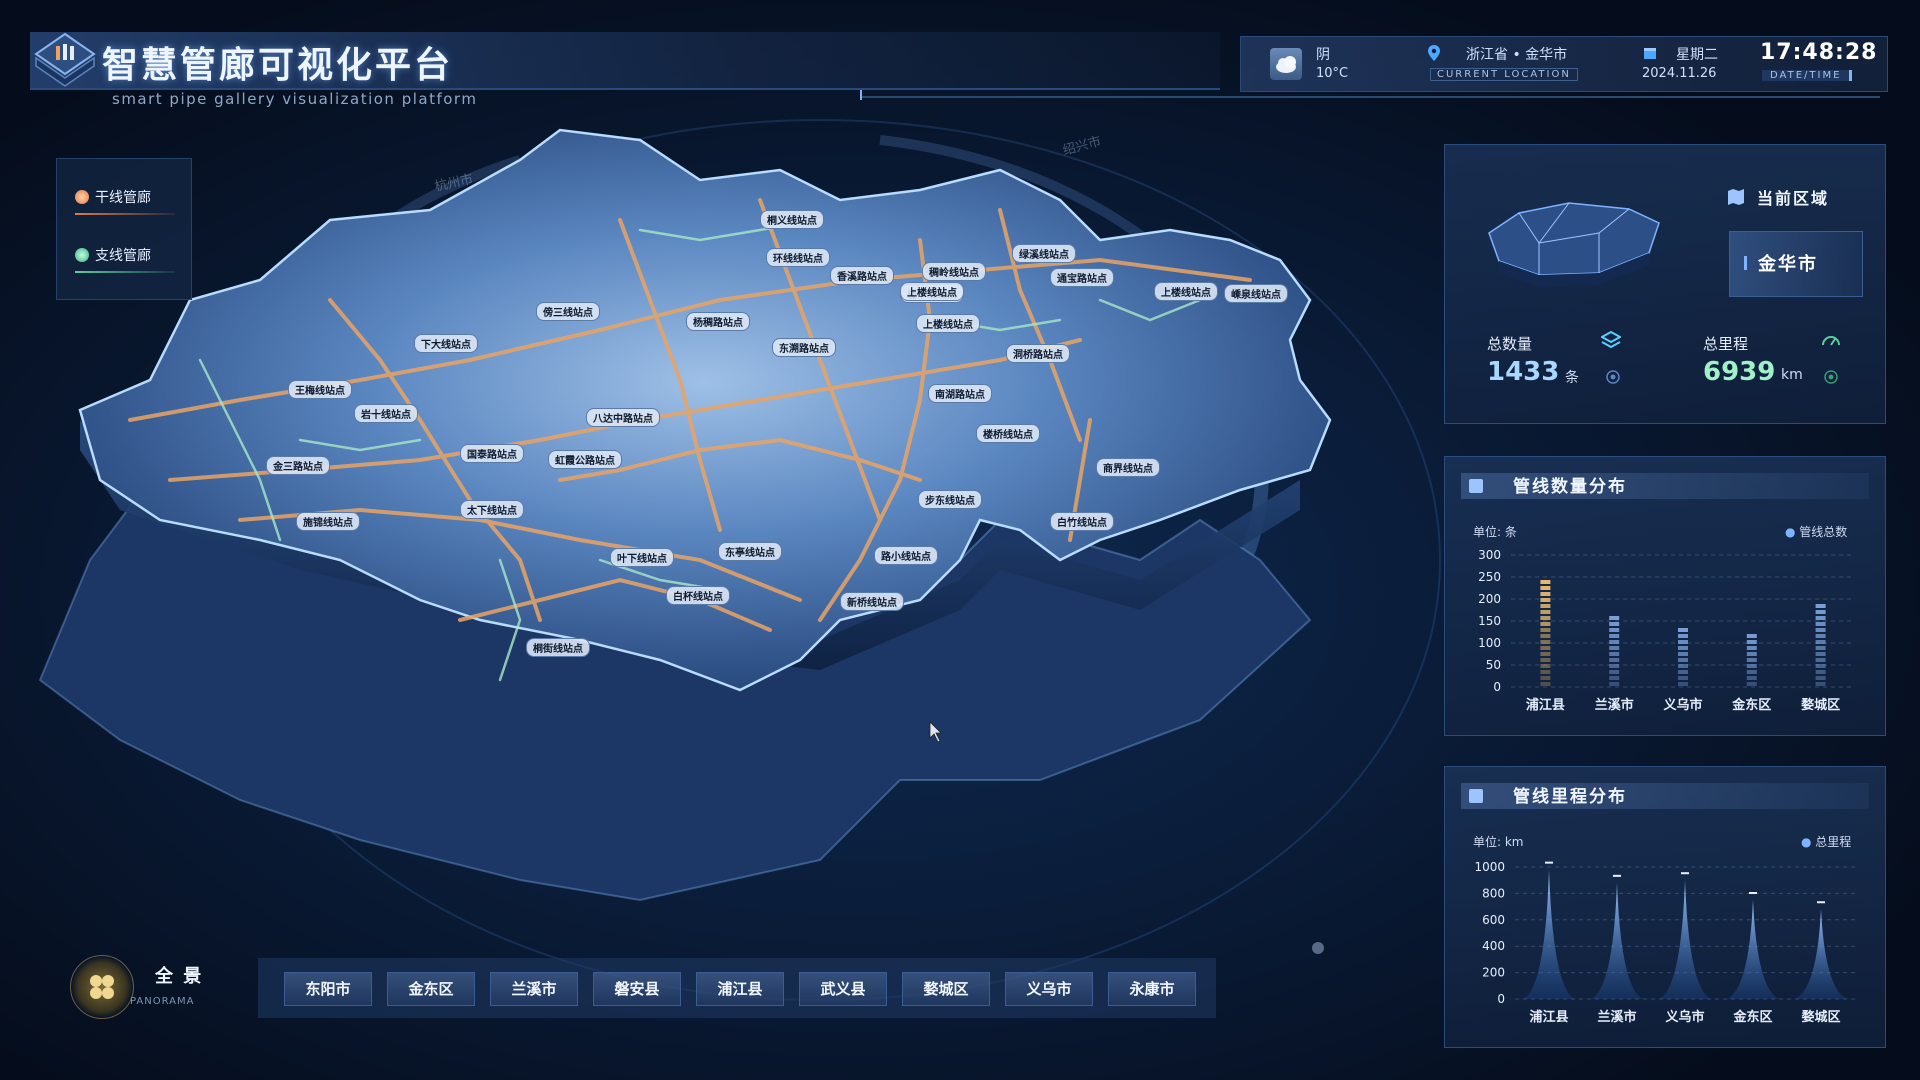  I want to click on station-label: 金三路站点, so click(298, 465).